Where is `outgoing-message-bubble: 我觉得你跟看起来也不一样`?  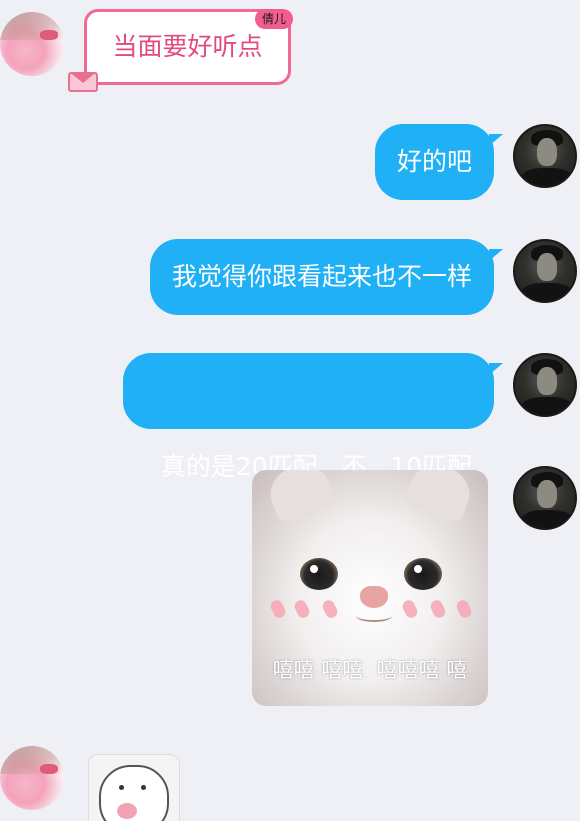
outgoing-message-bubble: 我觉得你跟看起来也不一样 is located at coordinates (326, 277).